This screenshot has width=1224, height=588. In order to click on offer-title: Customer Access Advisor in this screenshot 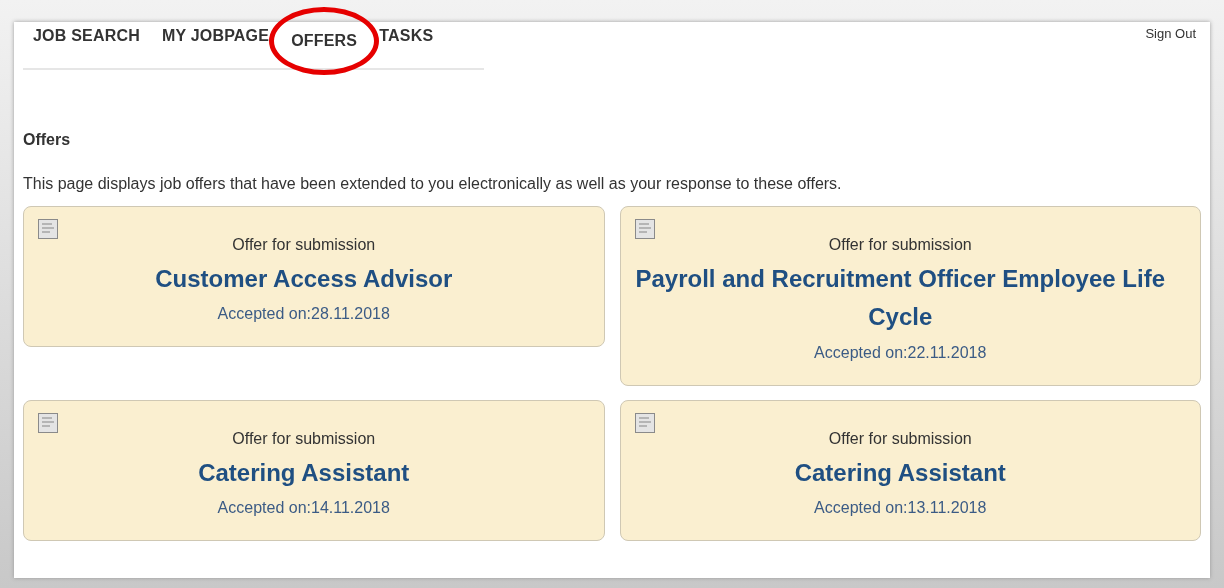, I will do `click(304, 279)`.